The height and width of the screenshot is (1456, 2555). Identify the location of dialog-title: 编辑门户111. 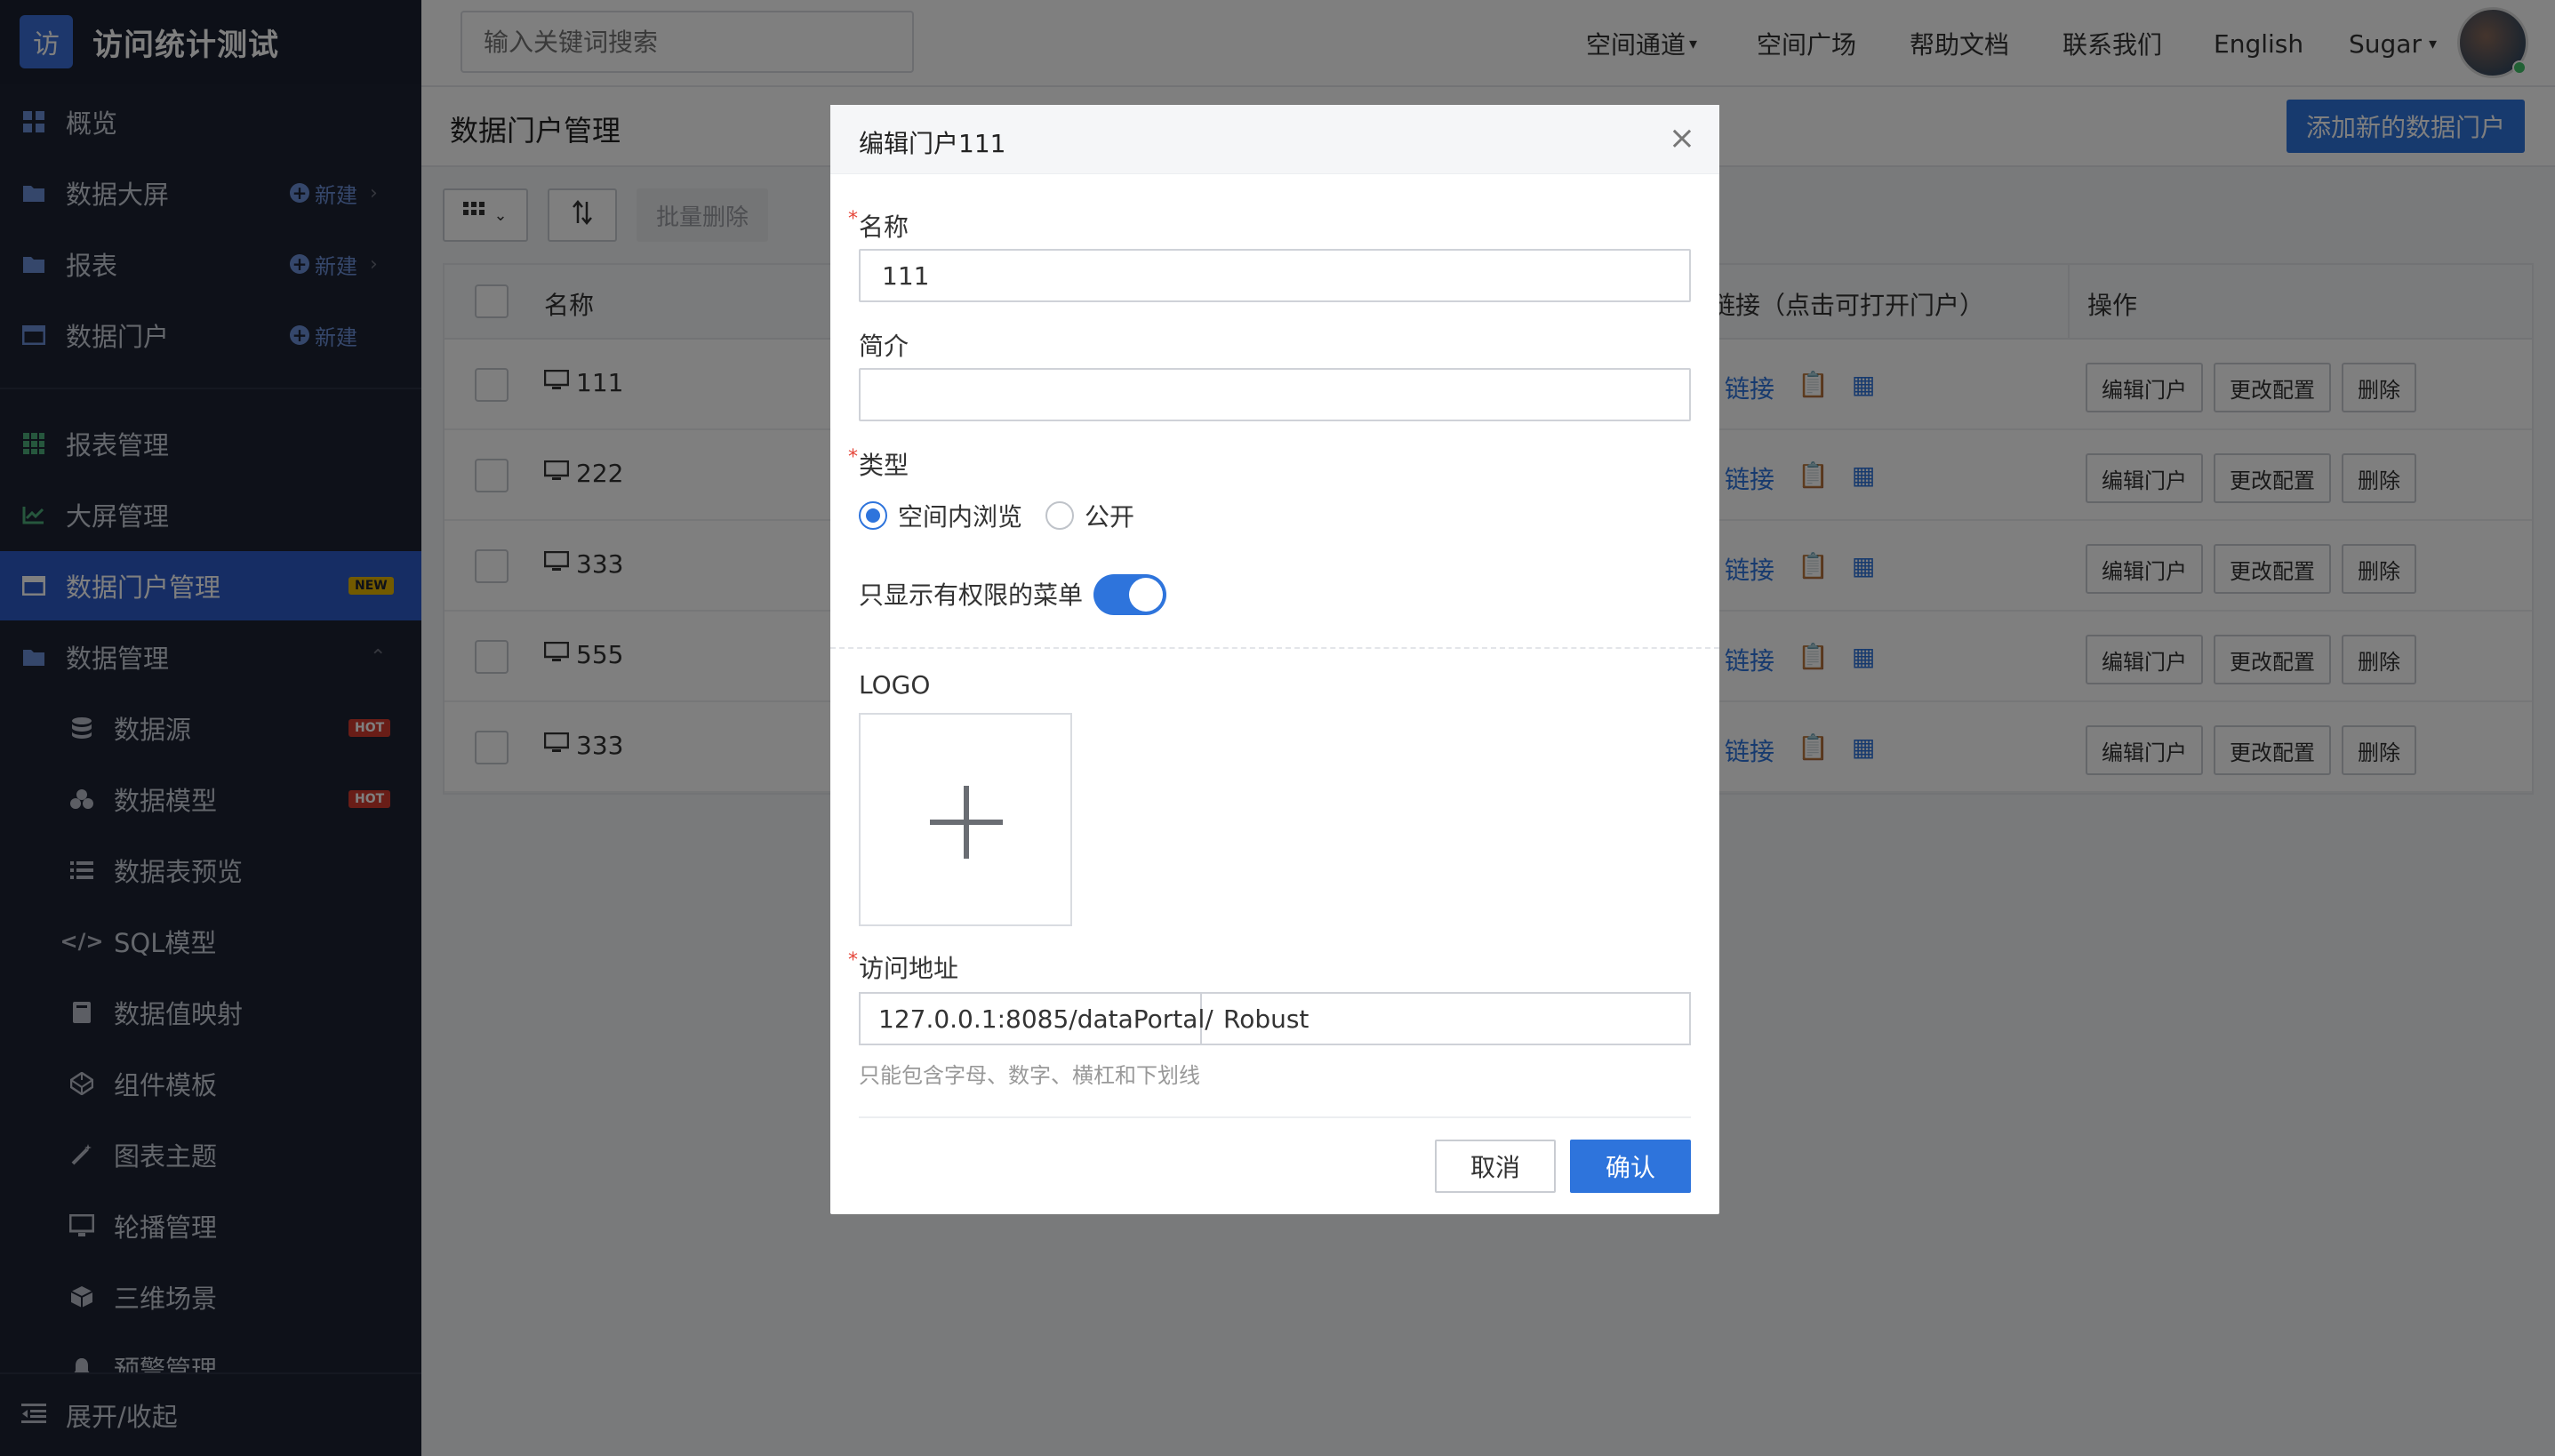
(932, 143).